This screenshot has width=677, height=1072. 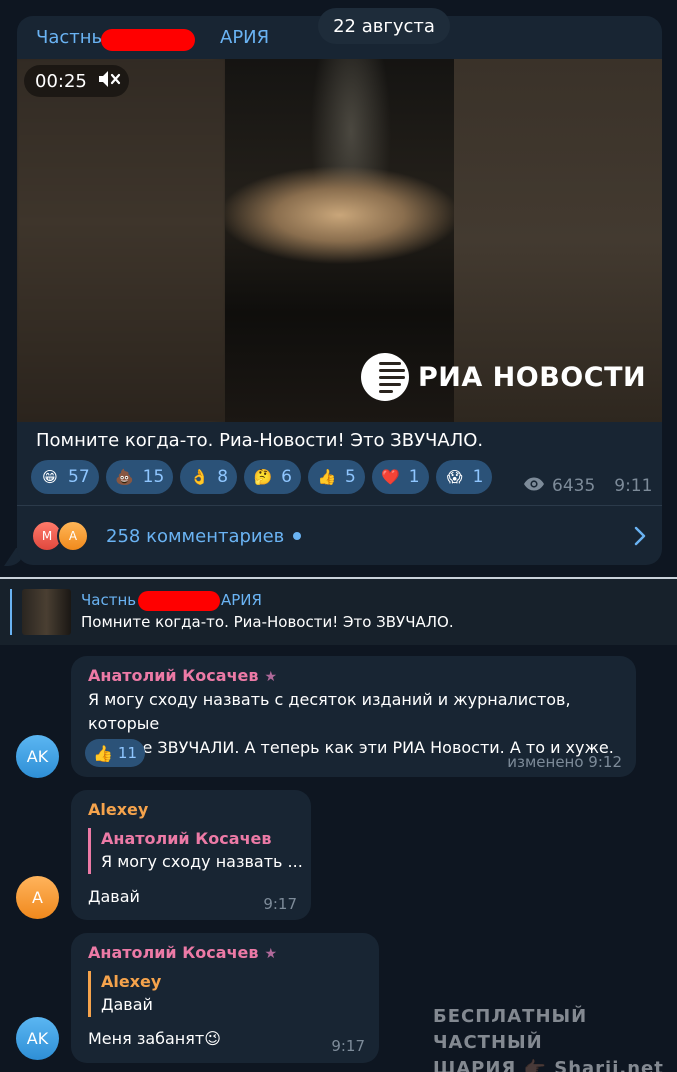 What do you see at coordinates (11, 612) in the screenshot?
I see `reply-bar` at bounding box center [11, 612].